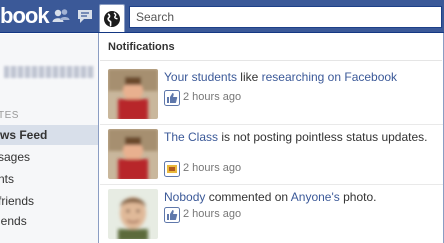 The width and height of the screenshot is (444, 243). What do you see at coordinates (191, 137) in the screenshot?
I see `notification-actor-link: The Class` at bounding box center [191, 137].